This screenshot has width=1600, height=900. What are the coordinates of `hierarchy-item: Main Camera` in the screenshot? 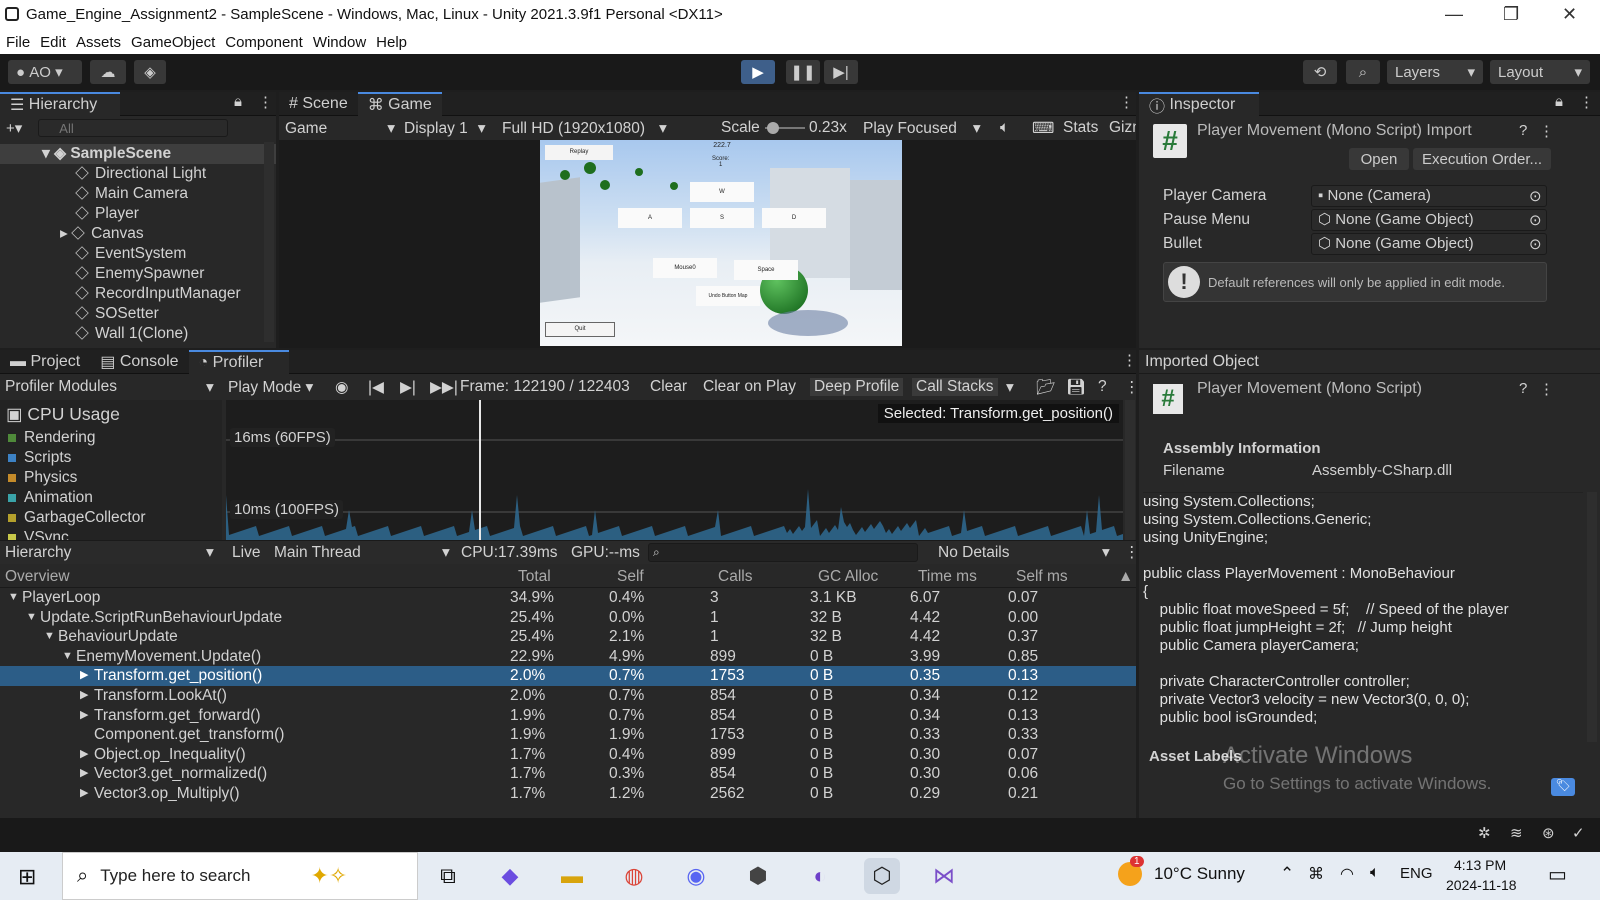 It's located at (138, 194).